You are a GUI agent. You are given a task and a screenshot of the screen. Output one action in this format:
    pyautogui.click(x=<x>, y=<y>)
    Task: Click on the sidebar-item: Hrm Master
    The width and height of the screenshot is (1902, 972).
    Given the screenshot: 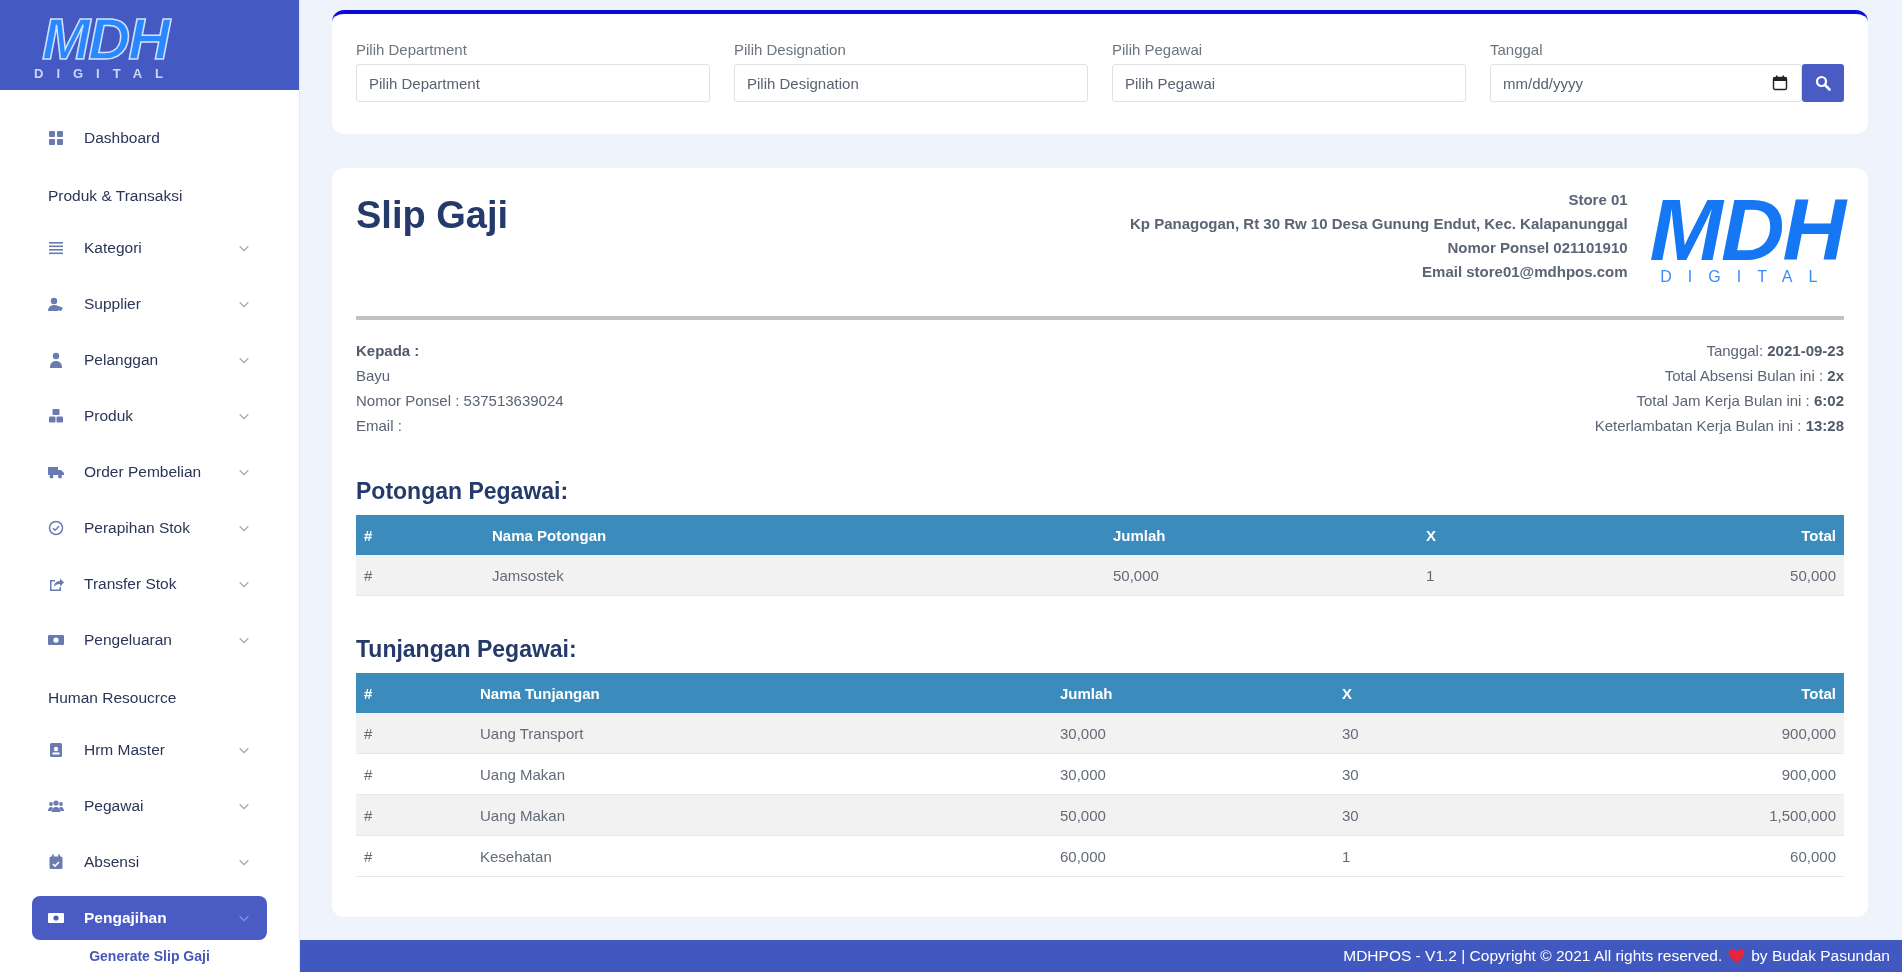 What is the action you would take?
    pyautogui.click(x=149, y=750)
    